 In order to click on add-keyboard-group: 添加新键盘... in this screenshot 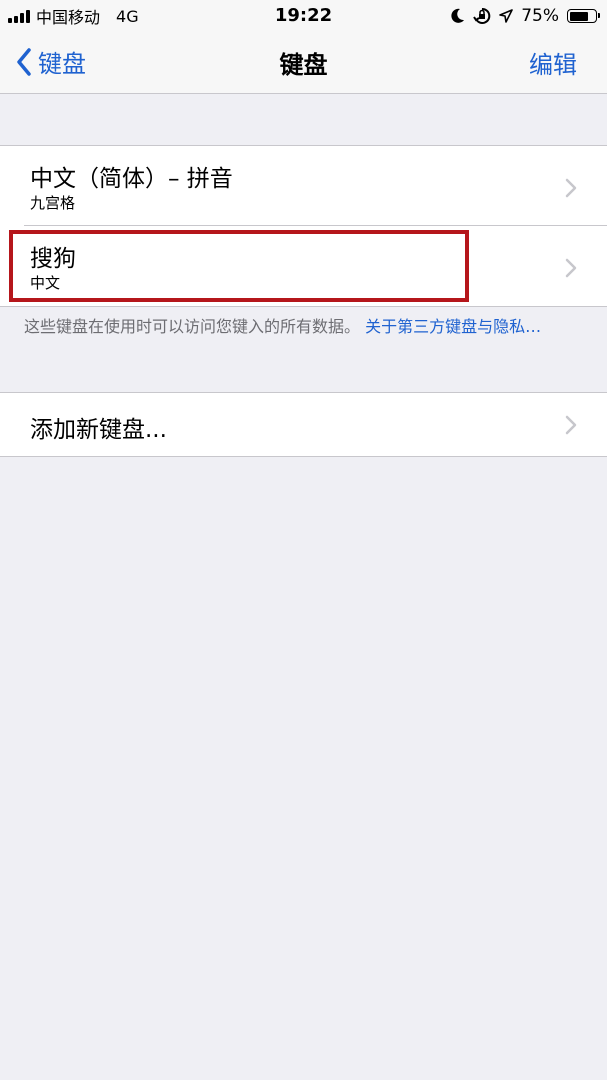, I will do `click(303, 424)`.